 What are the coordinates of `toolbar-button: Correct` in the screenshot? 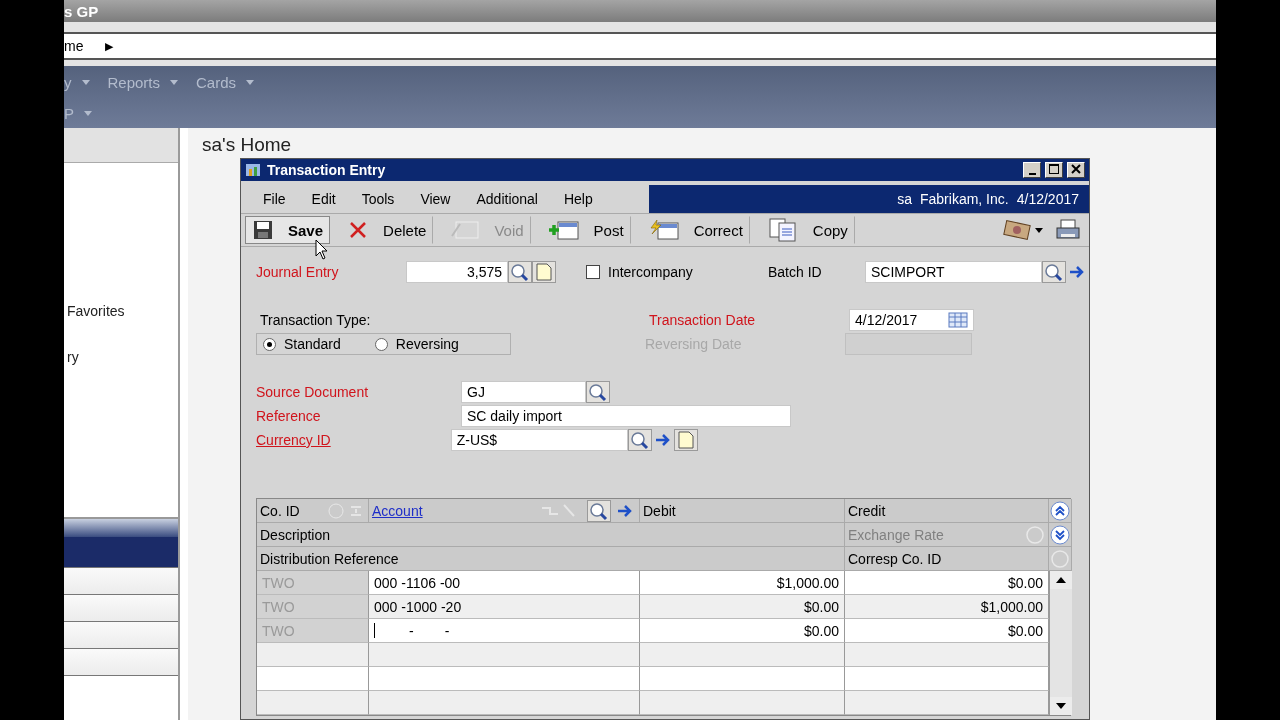 It's located at (695, 230).